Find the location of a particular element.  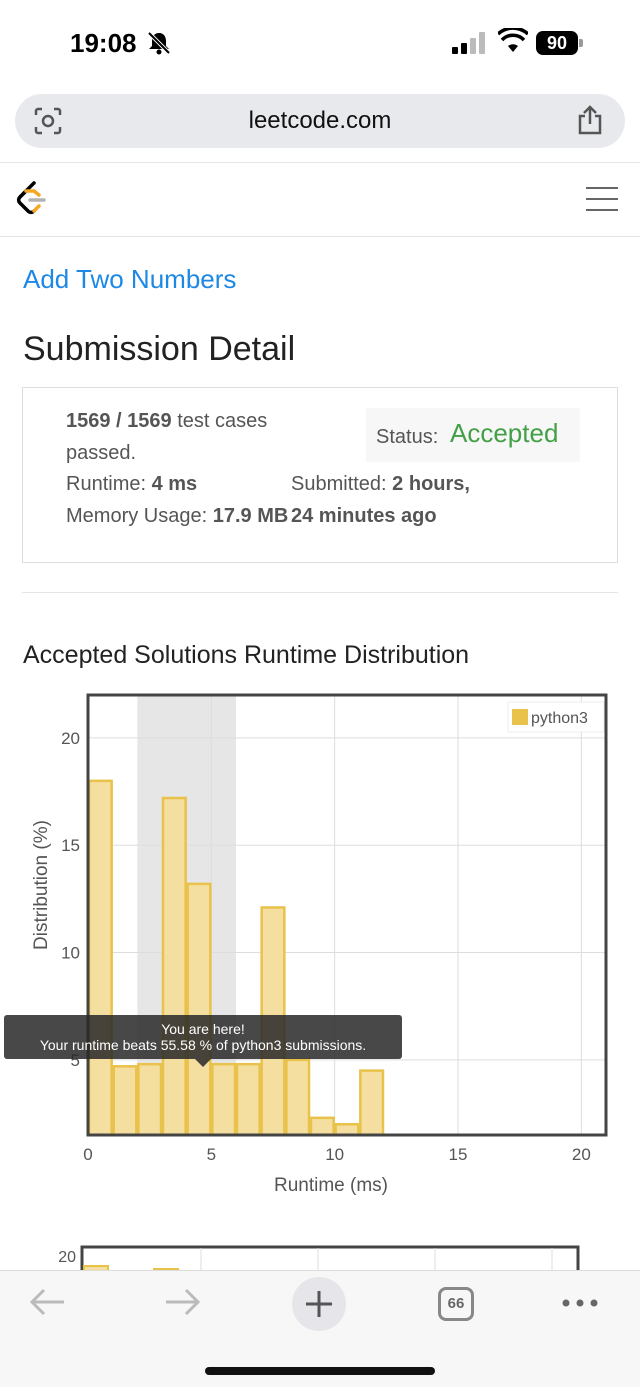

runtime-value: 4 ms is located at coordinates (174, 484).